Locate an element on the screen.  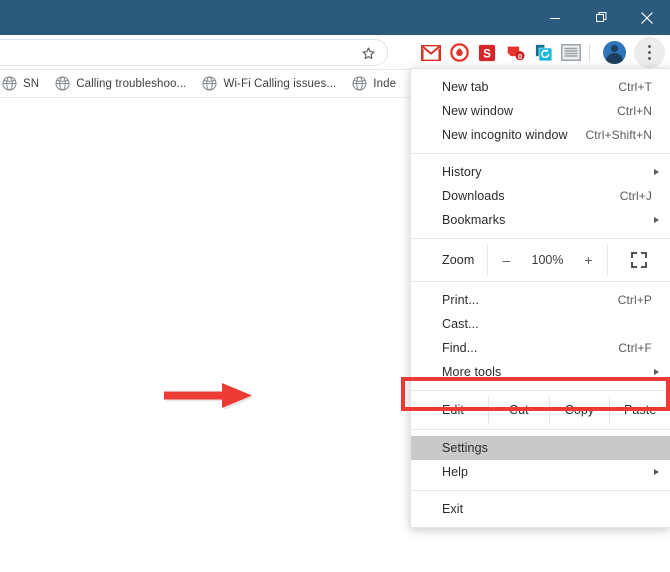
menu-item-help: Help is located at coordinates (540, 472).